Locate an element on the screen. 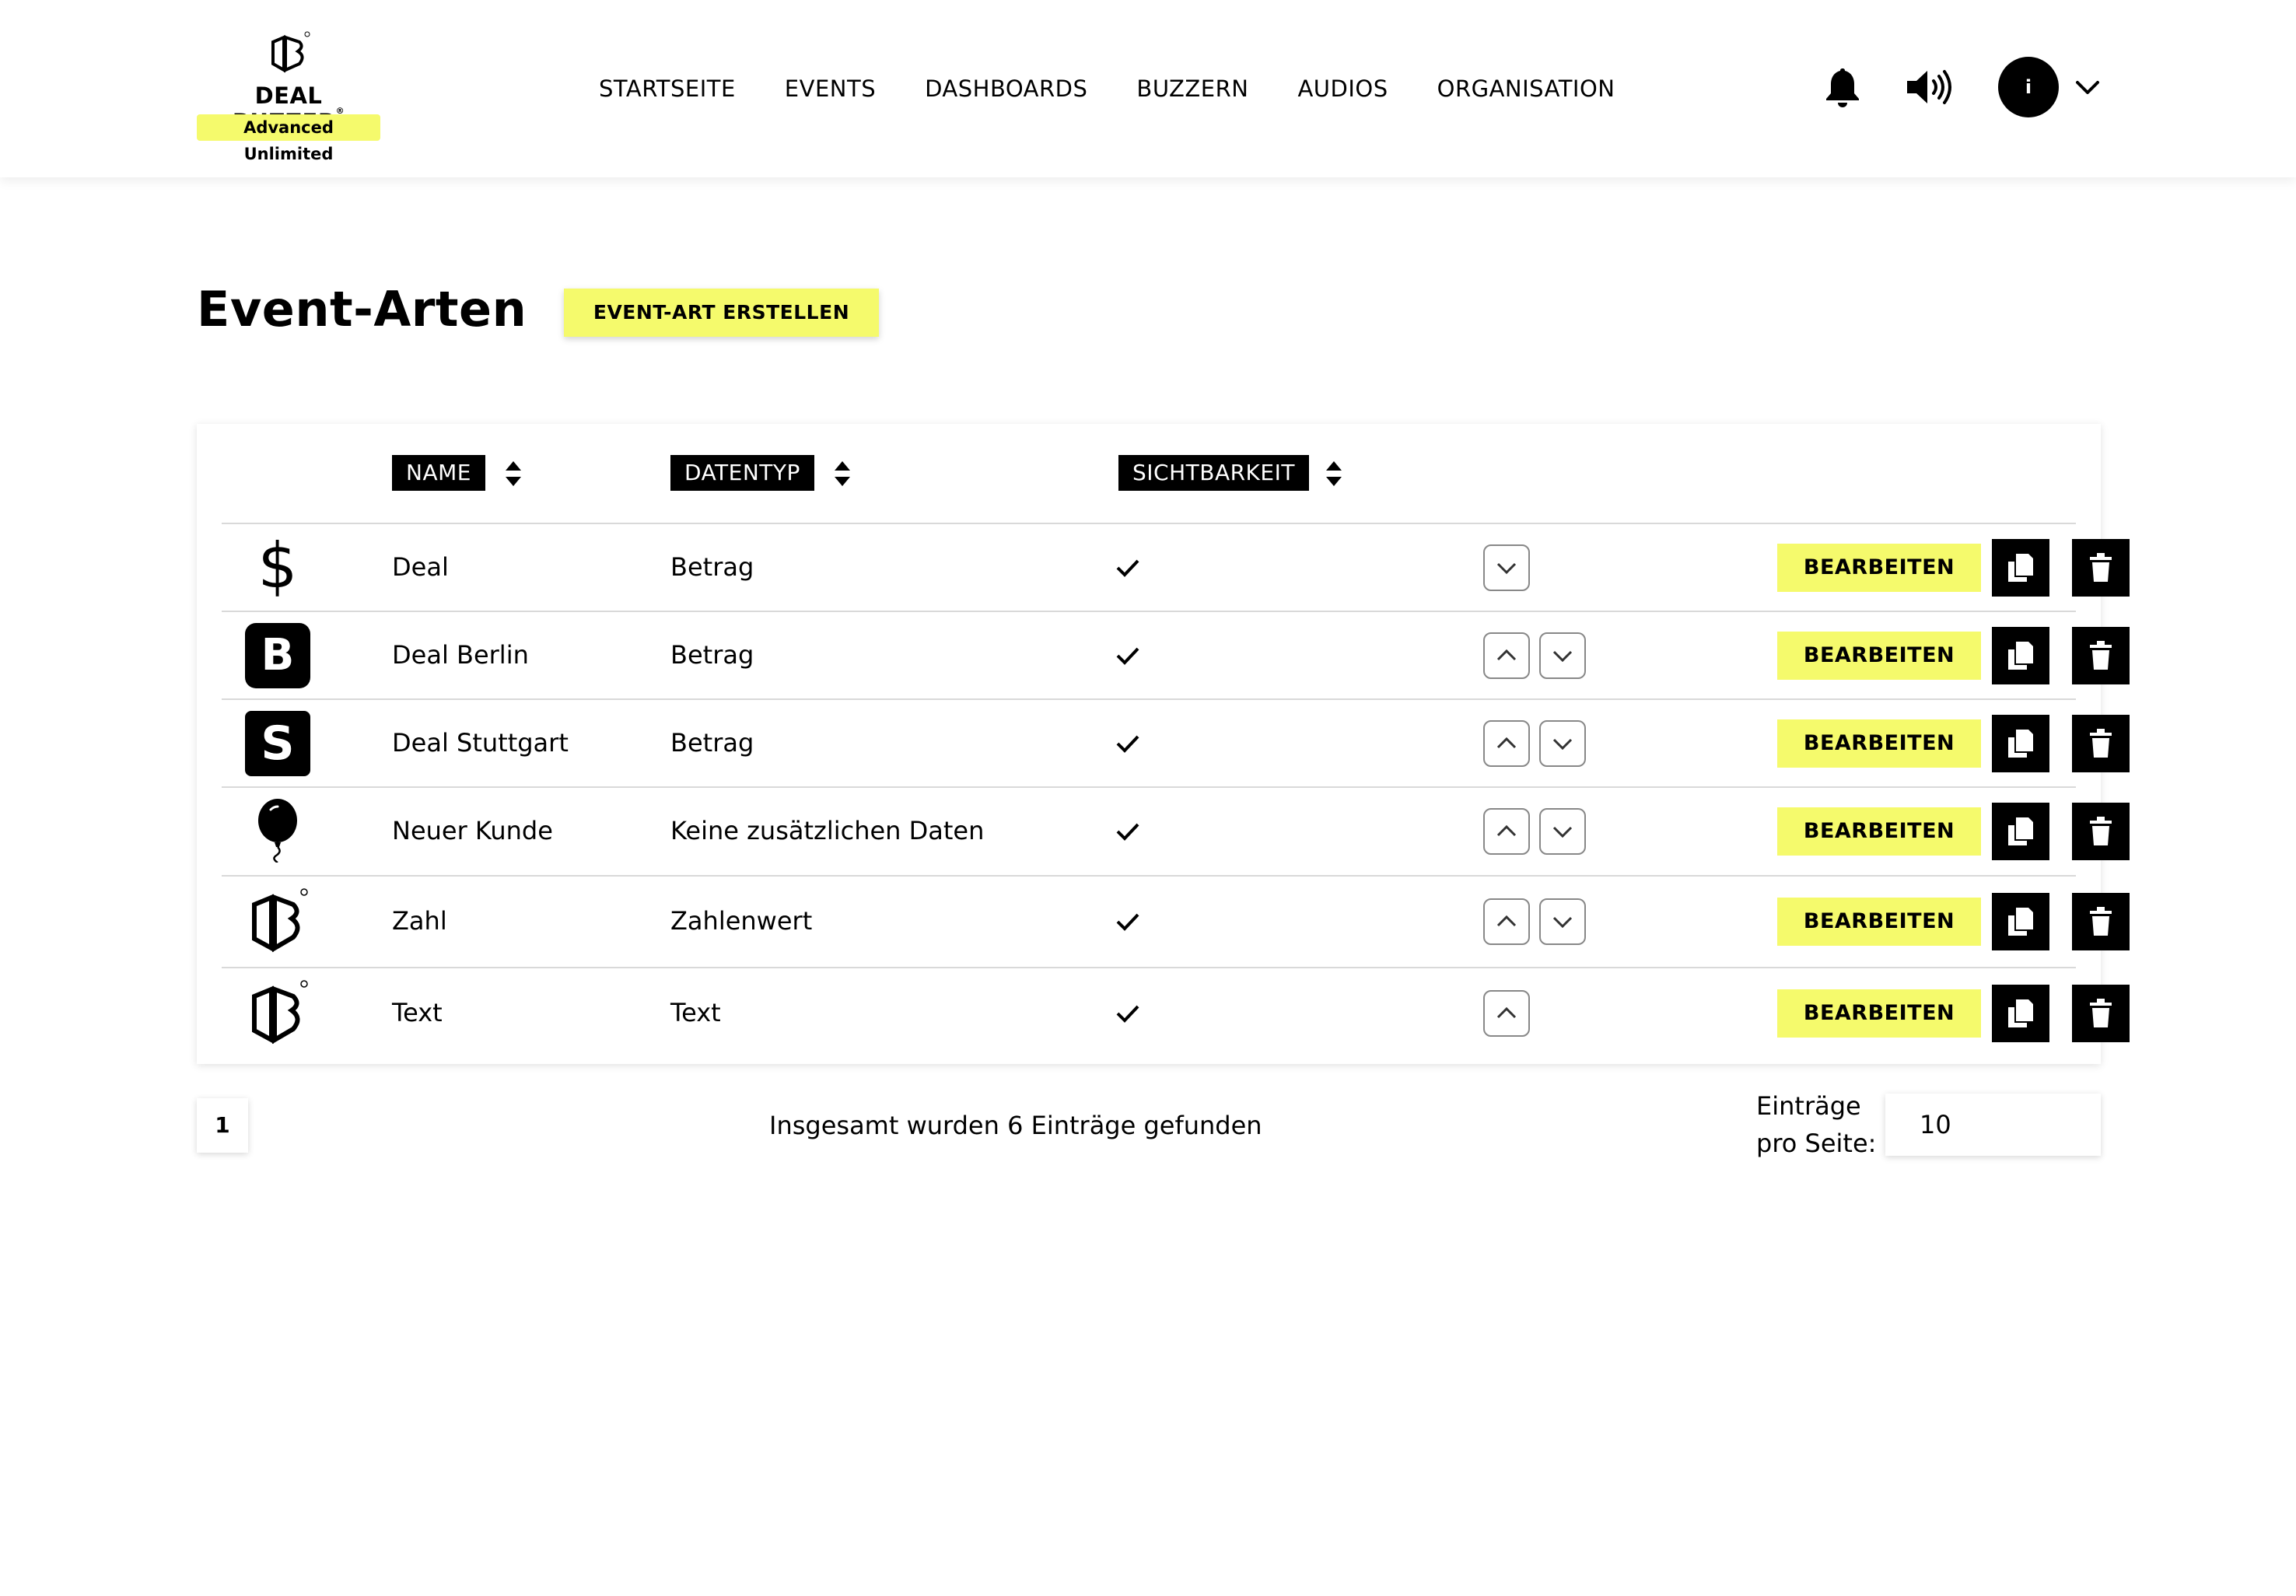 Image resolution: width=2296 pixels, height=1596 pixels. nav-item-audios: AUDIOS is located at coordinates (1342, 88).